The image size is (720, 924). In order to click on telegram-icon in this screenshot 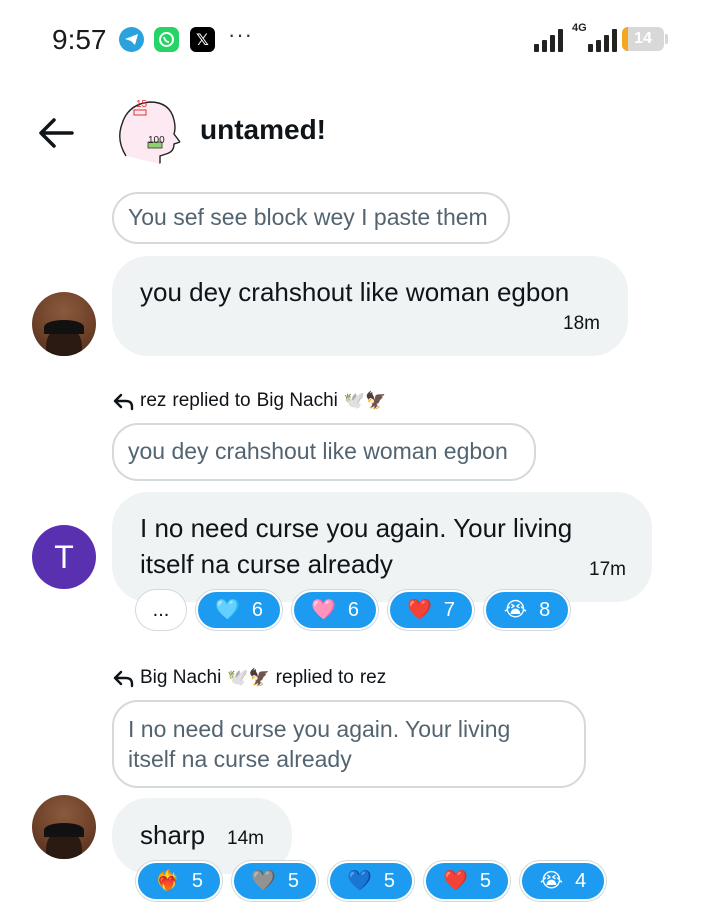, I will do `click(131, 39)`.